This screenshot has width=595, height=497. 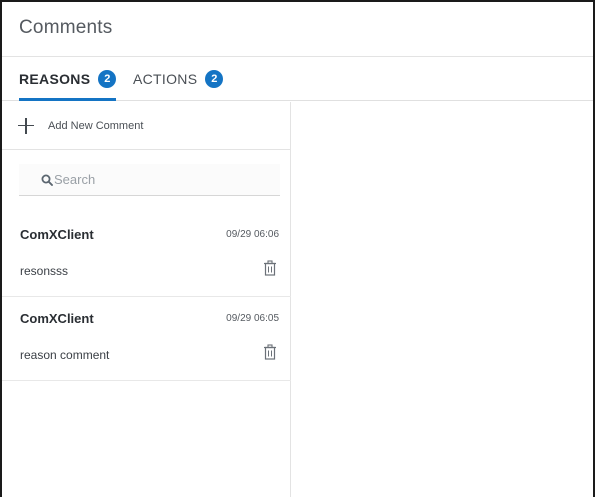 I want to click on tab-reasons: REASONS 2, so click(x=68, y=79).